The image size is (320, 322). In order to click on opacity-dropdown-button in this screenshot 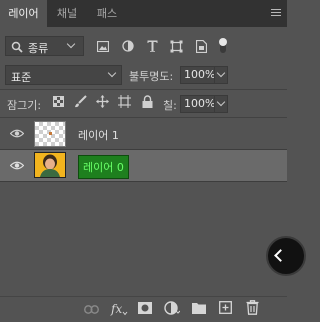, I will do `click(221, 75)`.